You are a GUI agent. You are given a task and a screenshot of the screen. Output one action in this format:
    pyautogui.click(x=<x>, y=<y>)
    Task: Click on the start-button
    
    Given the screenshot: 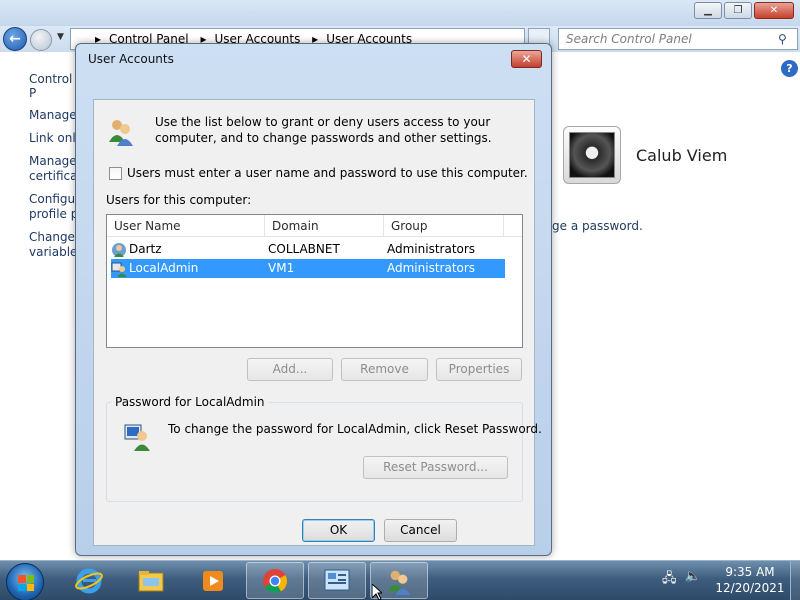 What is the action you would take?
    pyautogui.click(x=25, y=581)
    